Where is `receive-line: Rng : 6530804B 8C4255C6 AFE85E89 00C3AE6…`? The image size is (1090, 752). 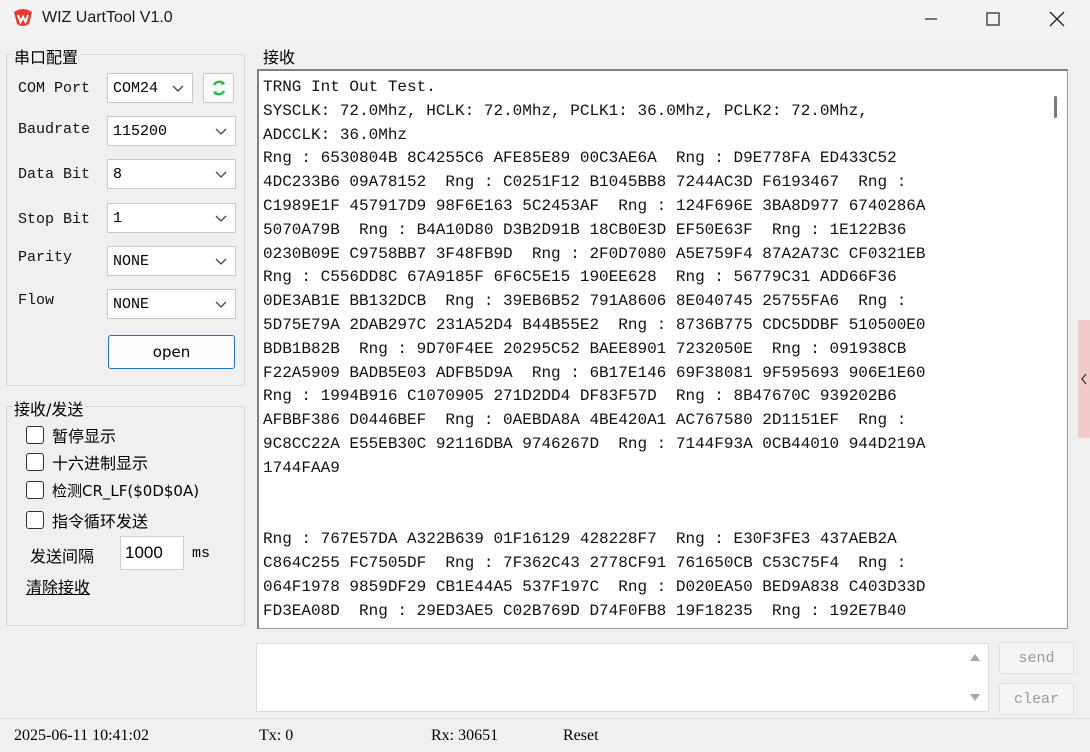 receive-line: Rng : 6530804B 8C4255C6 AFE85E89 00C3AE6… is located at coordinates (580, 158).